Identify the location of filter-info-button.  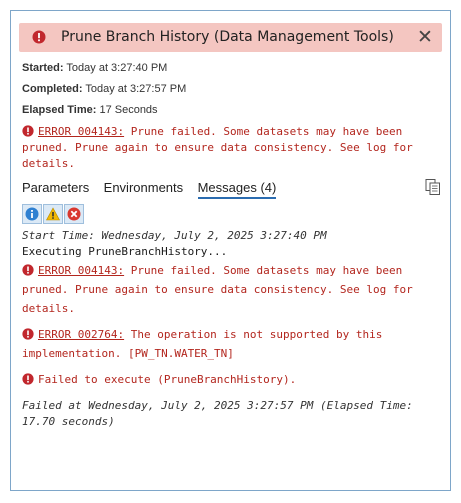
(32, 214).